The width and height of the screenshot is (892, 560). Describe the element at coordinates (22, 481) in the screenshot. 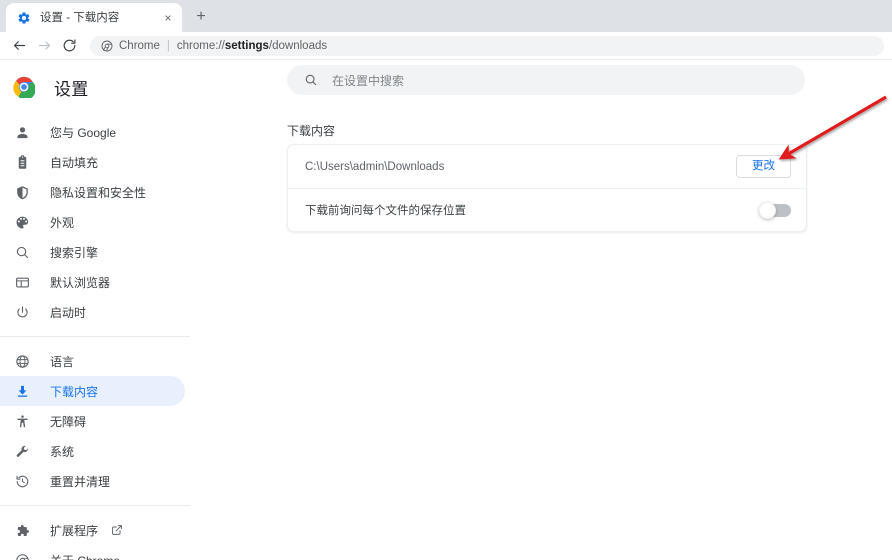

I see `restore-icon` at that location.